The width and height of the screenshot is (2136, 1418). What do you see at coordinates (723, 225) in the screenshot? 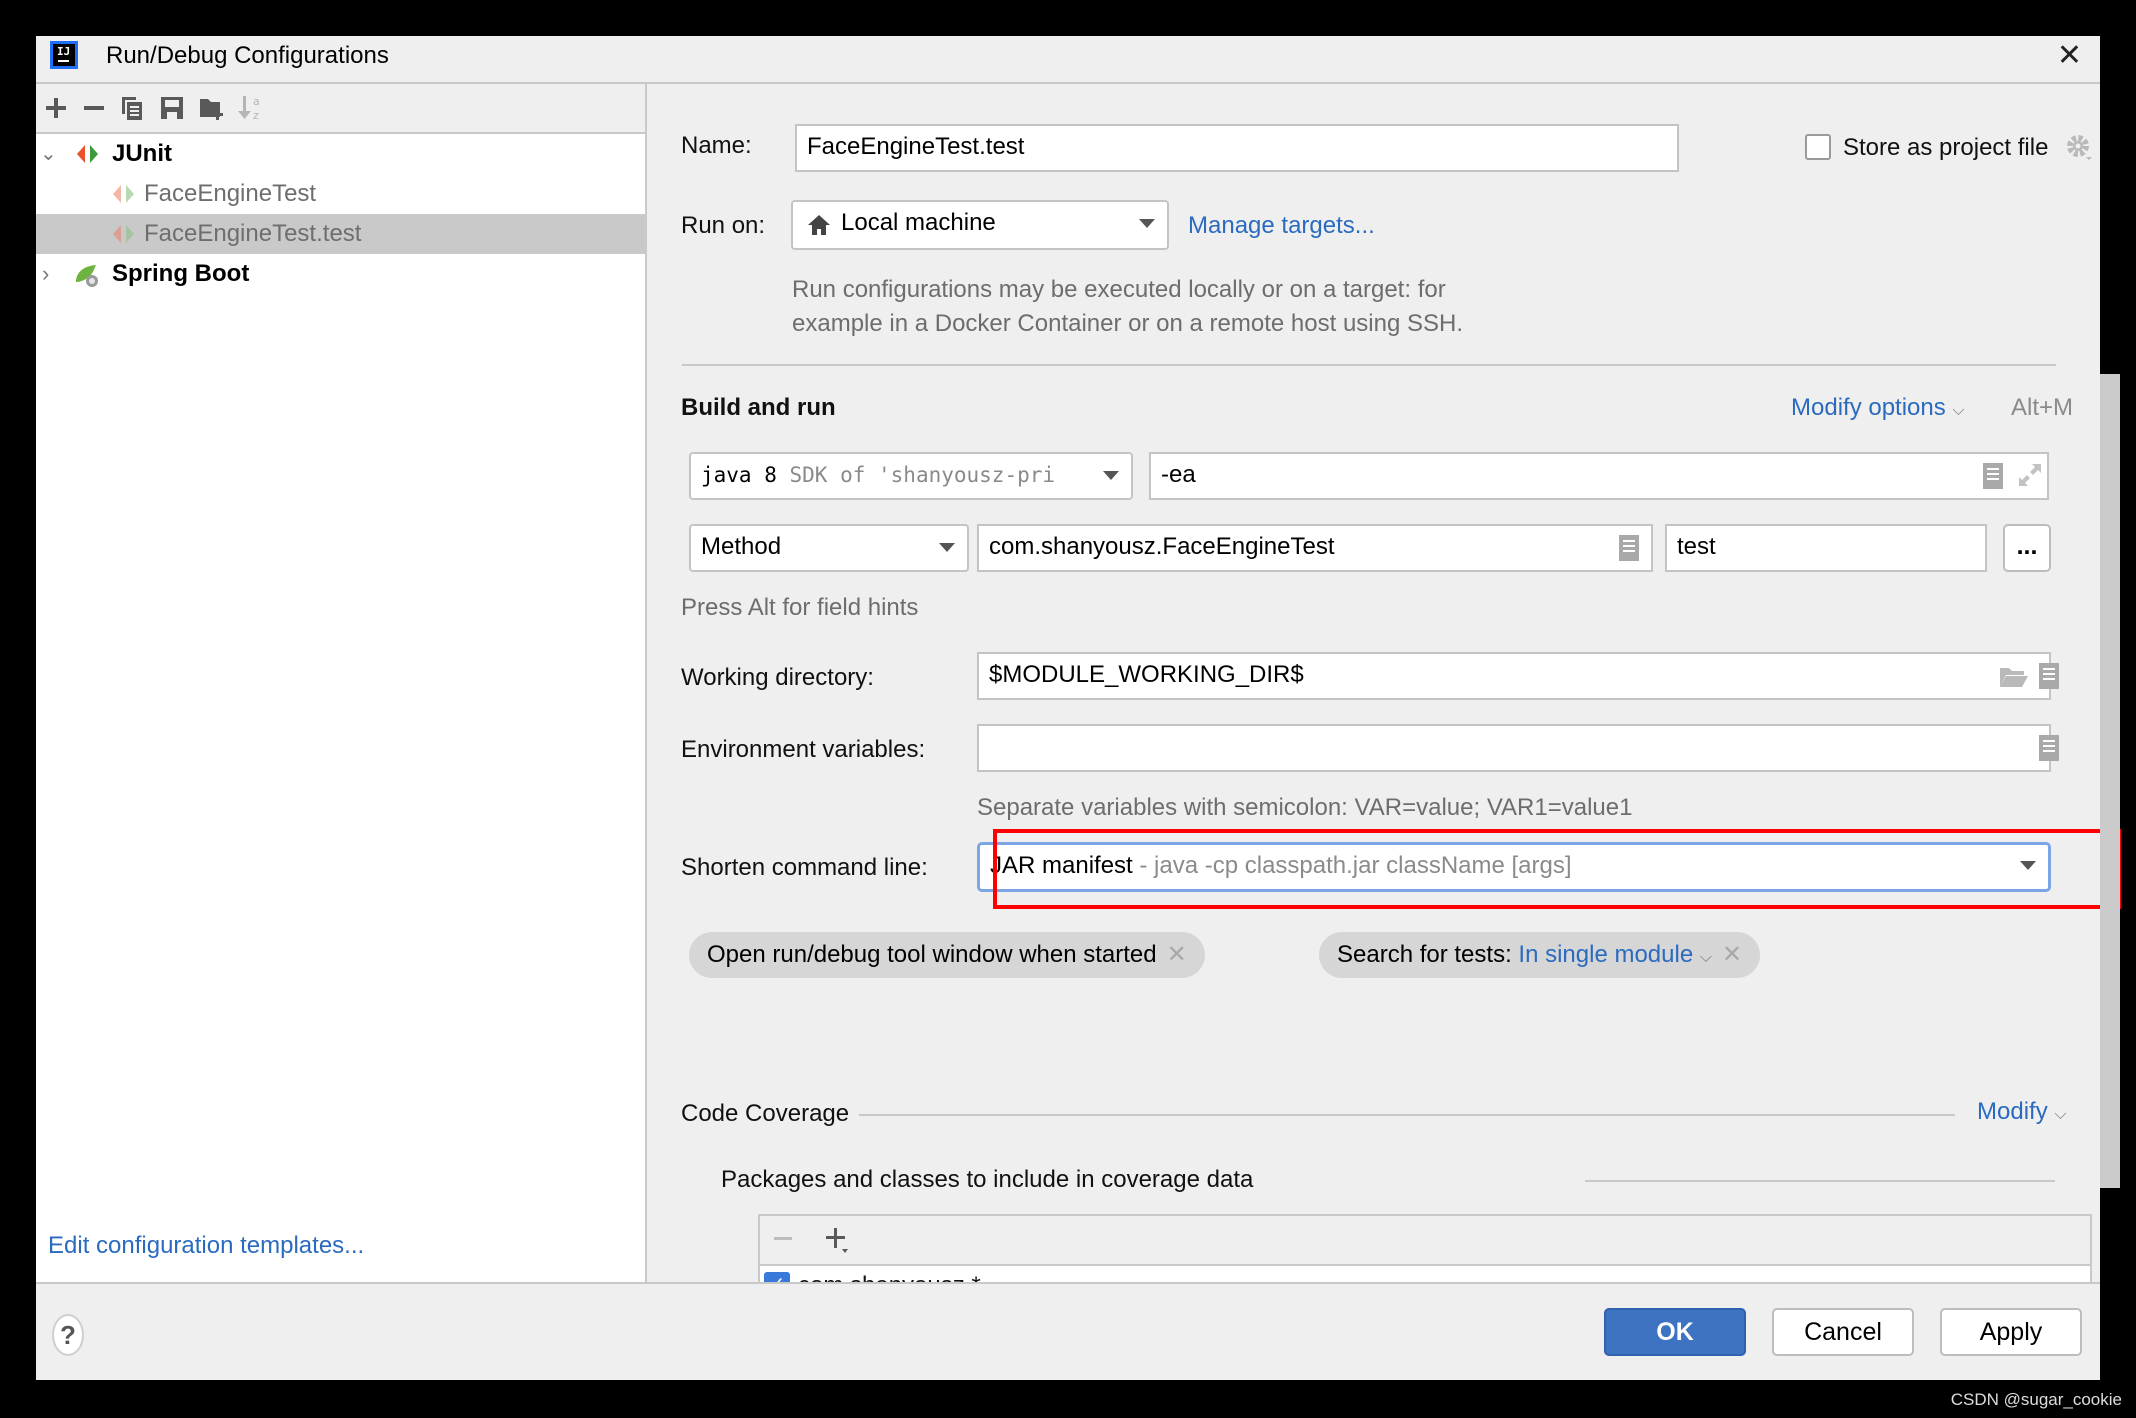
I see `run-on-label: Run on:` at bounding box center [723, 225].